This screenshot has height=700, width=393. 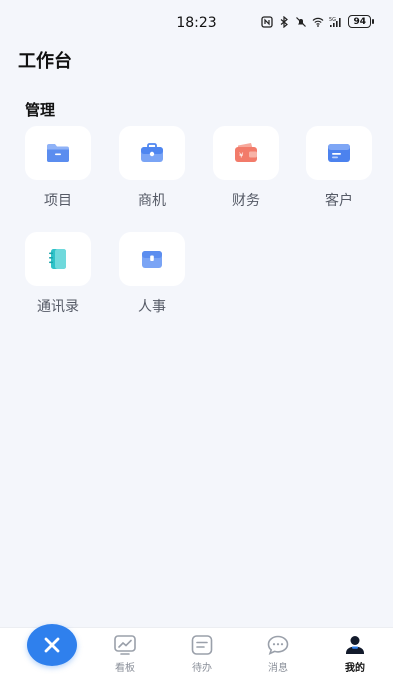 I want to click on tab-messages: 消息, so click(x=278, y=654).